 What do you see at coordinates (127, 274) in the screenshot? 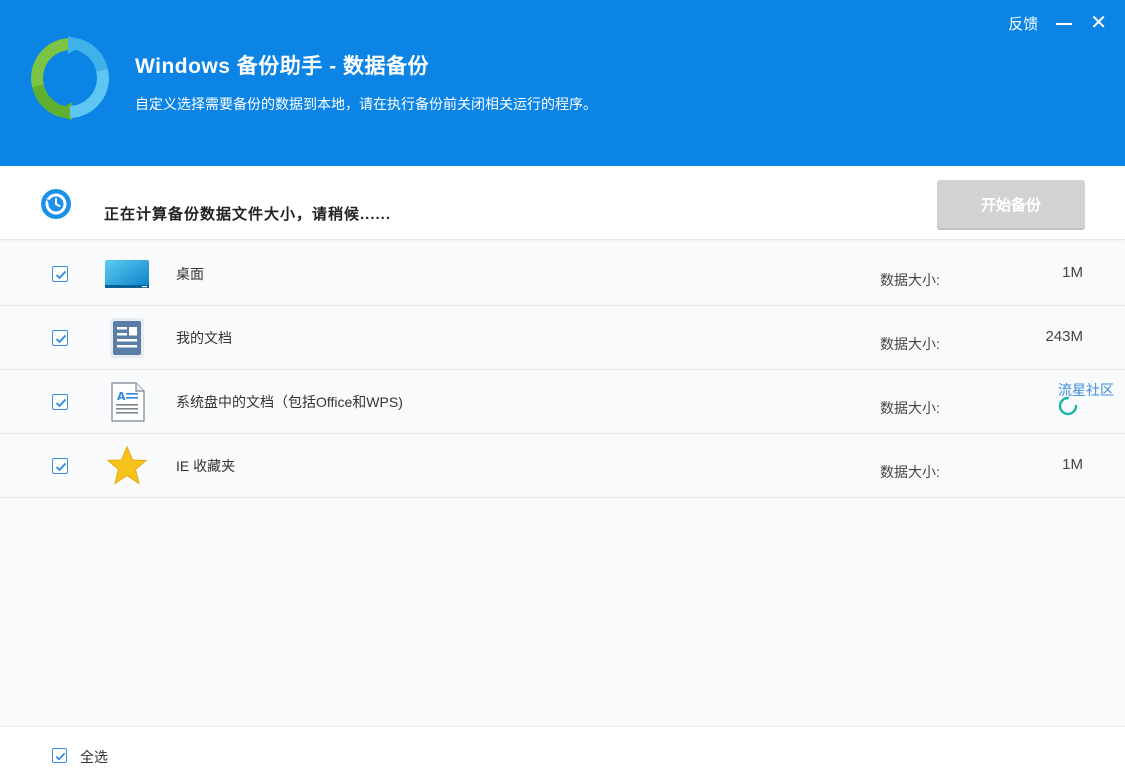
I see `desktop-icon` at bounding box center [127, 274].